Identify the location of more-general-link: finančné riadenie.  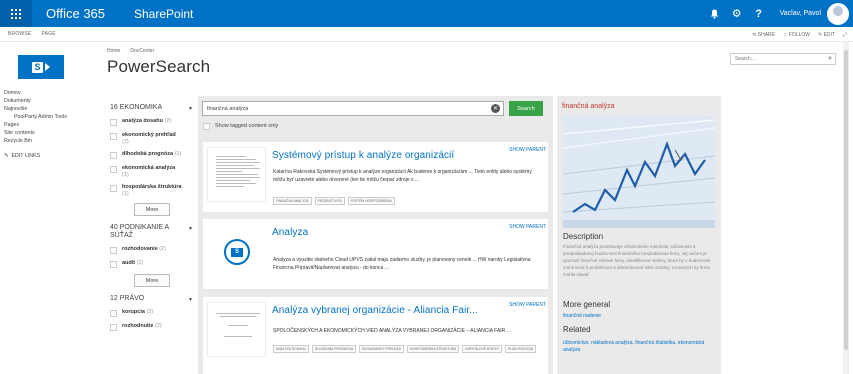
(638, 316).